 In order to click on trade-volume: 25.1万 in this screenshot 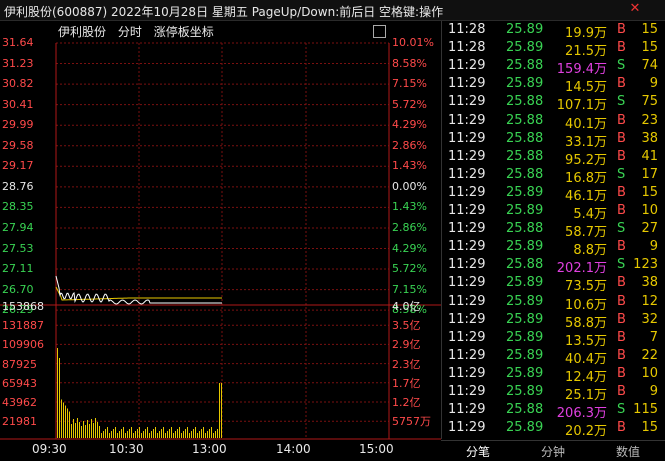, I will do `click(586, 395)`.